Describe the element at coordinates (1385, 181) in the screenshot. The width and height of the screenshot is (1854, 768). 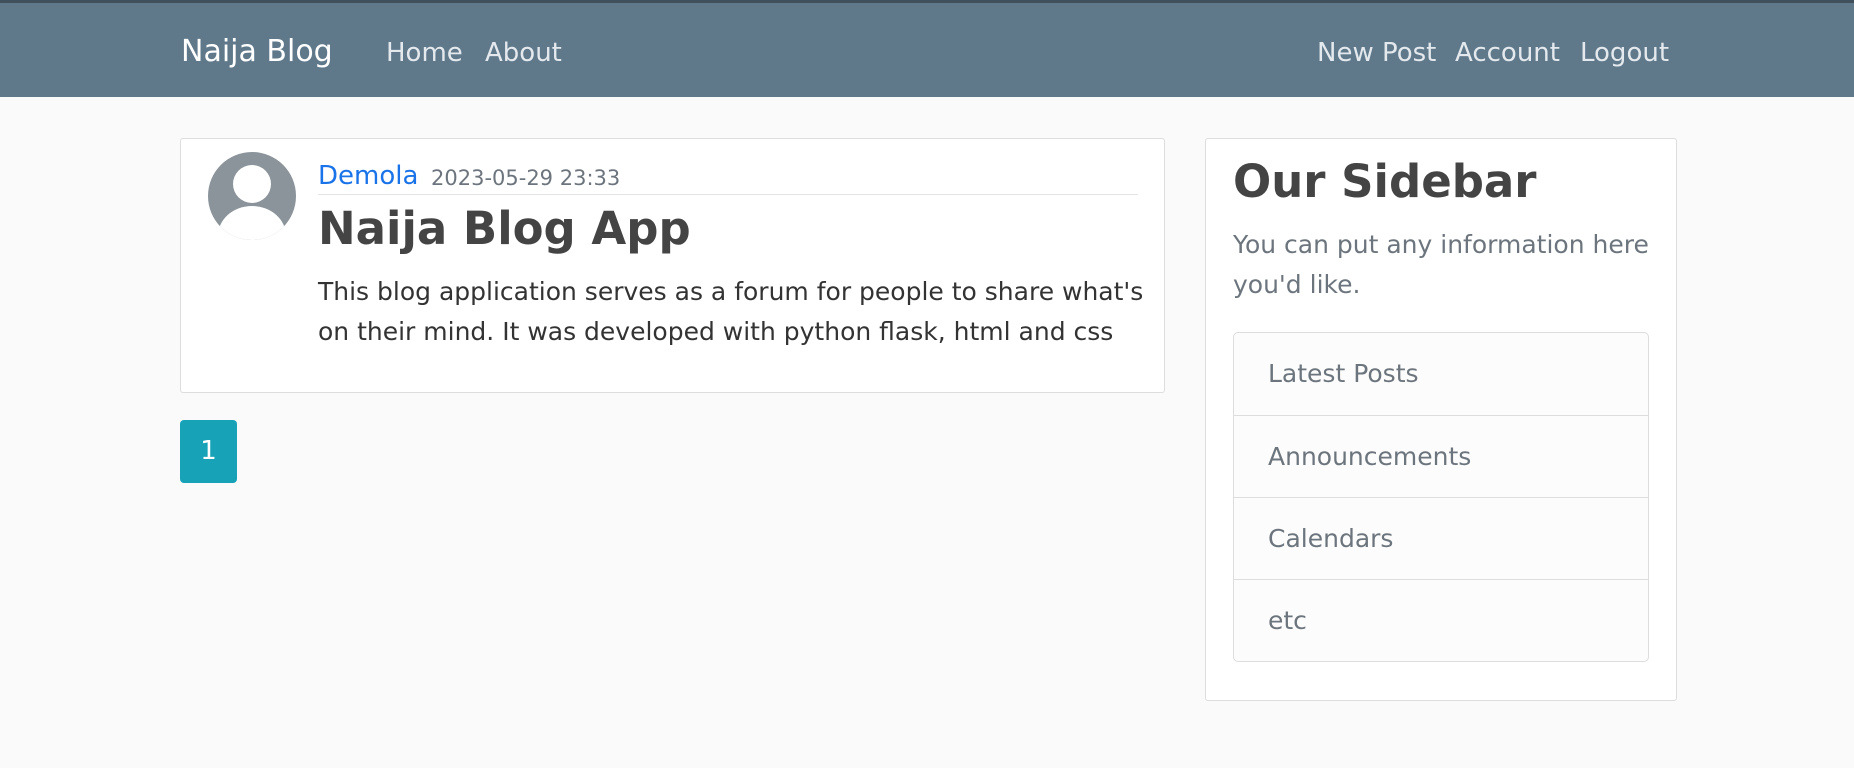
I see `sidebar-title: Our Sidebar` at that location.